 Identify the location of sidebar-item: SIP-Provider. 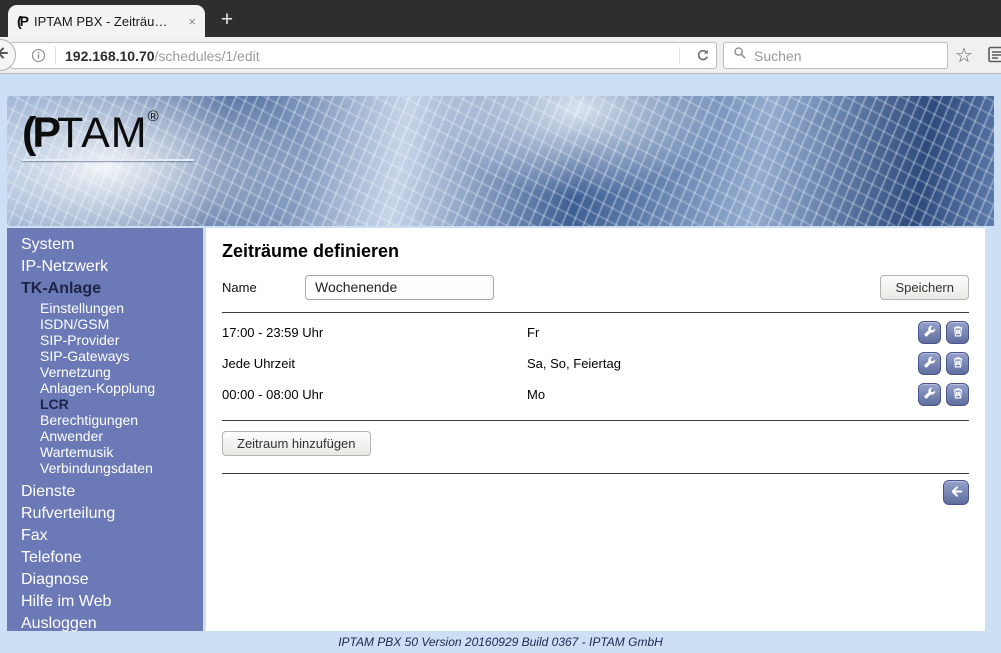
(105, 340).